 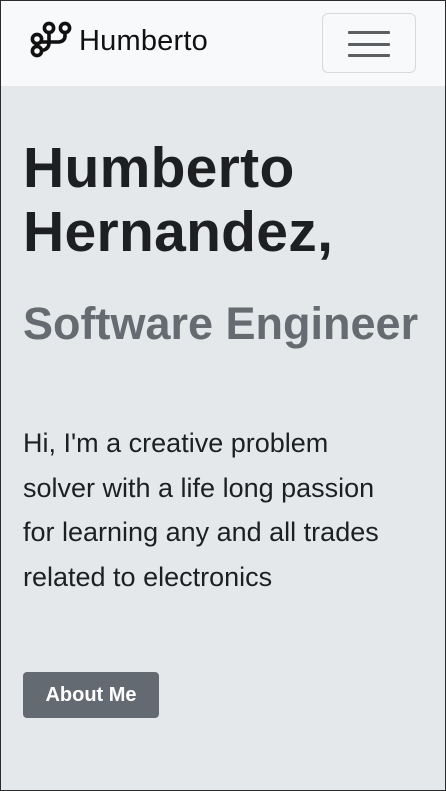 I want to click on navbar-toggle-button, so click(x=369, y=43).